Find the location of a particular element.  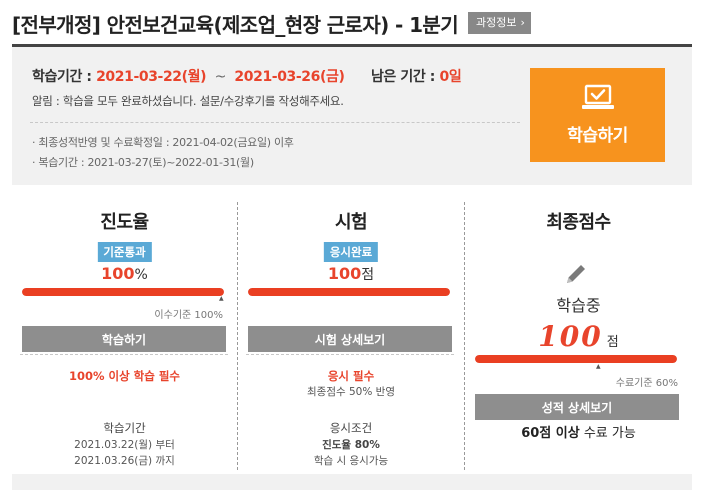

exam-condition-availability: 학습 시 응시가능 is located at coordinates (351, 461).